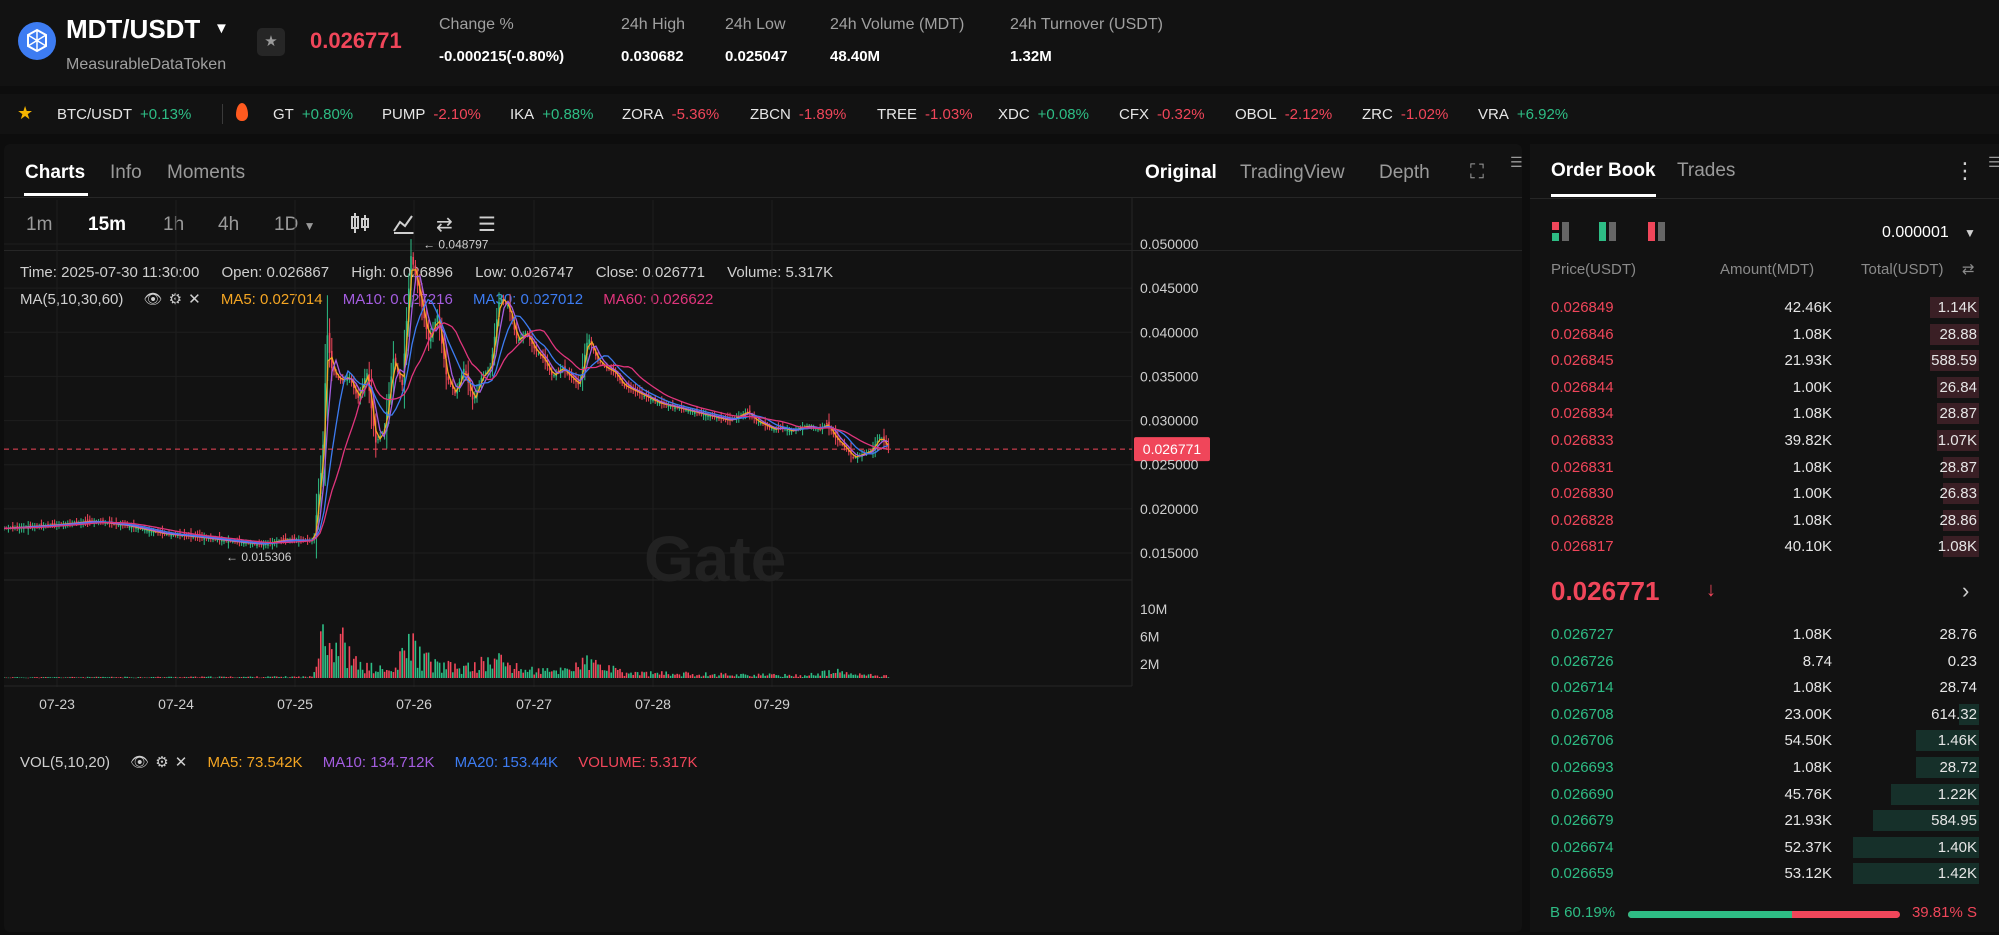 The width and height of the screenshot is (1999, 935). Describe the element at coordinates (1523, 114) in the screenshot. I see `ticker-item: VRA +6.92%` at that location.